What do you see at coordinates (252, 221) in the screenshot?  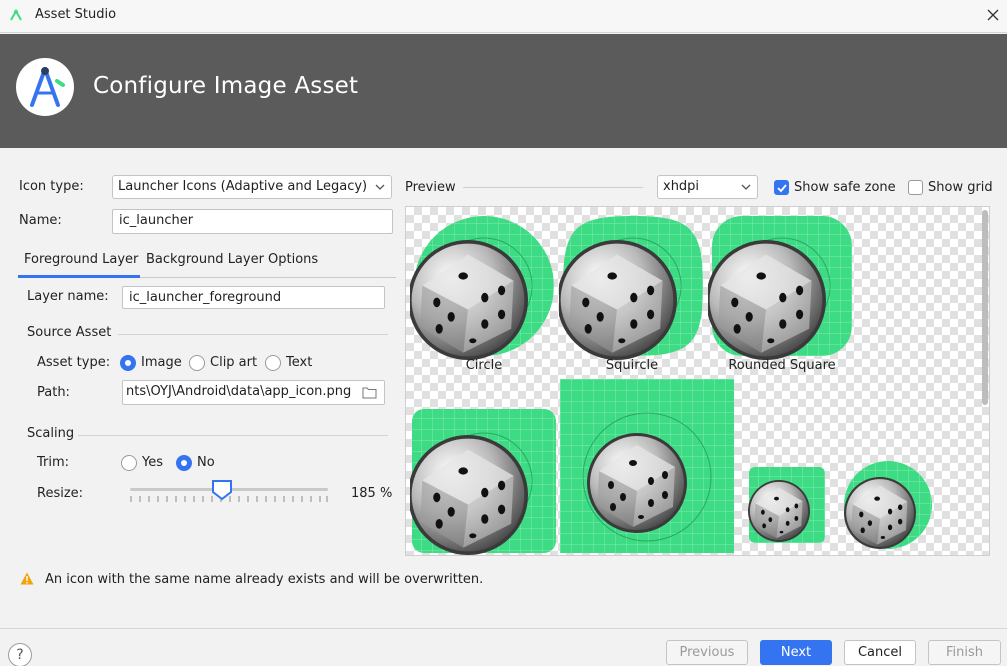 I see `name-field: ic_launcher` at bounding box center [252, 221].